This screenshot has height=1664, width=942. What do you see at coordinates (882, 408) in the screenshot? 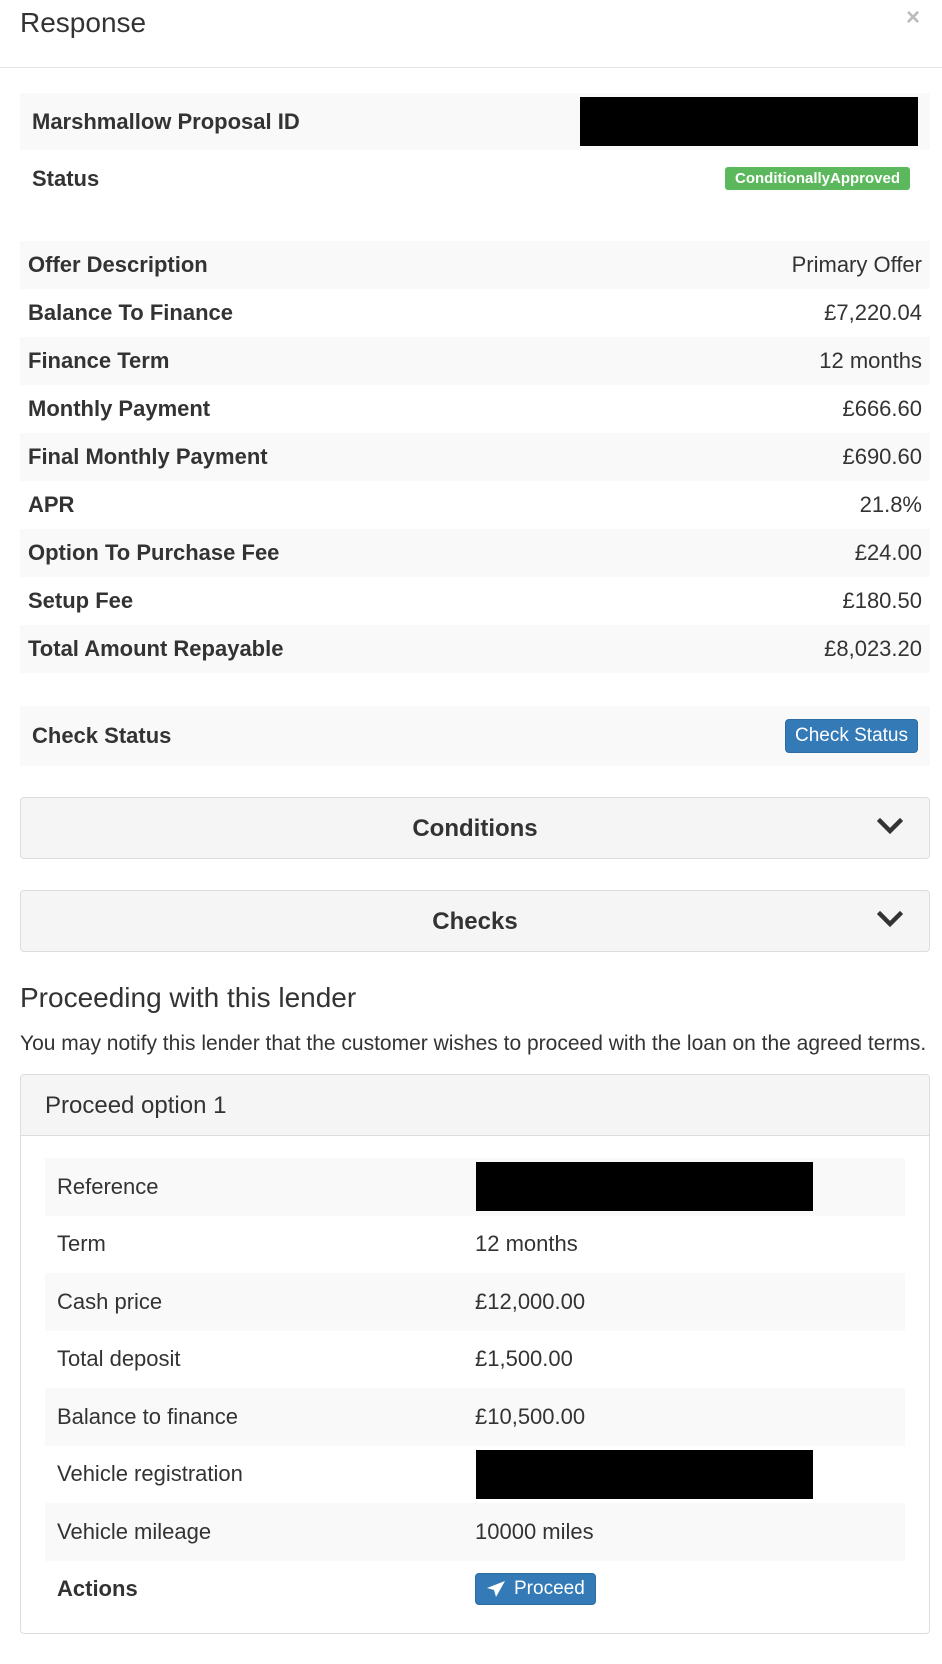
I see `offer-value: £666.60` at bounding box center [882, 408].